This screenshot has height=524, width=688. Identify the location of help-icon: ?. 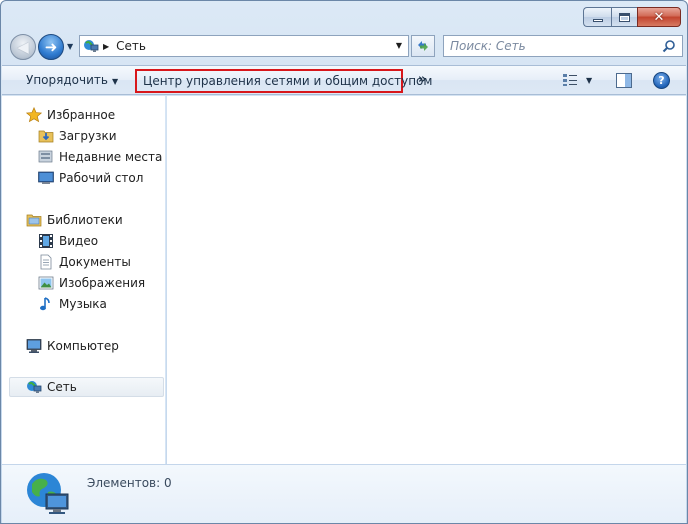
(661, 80).